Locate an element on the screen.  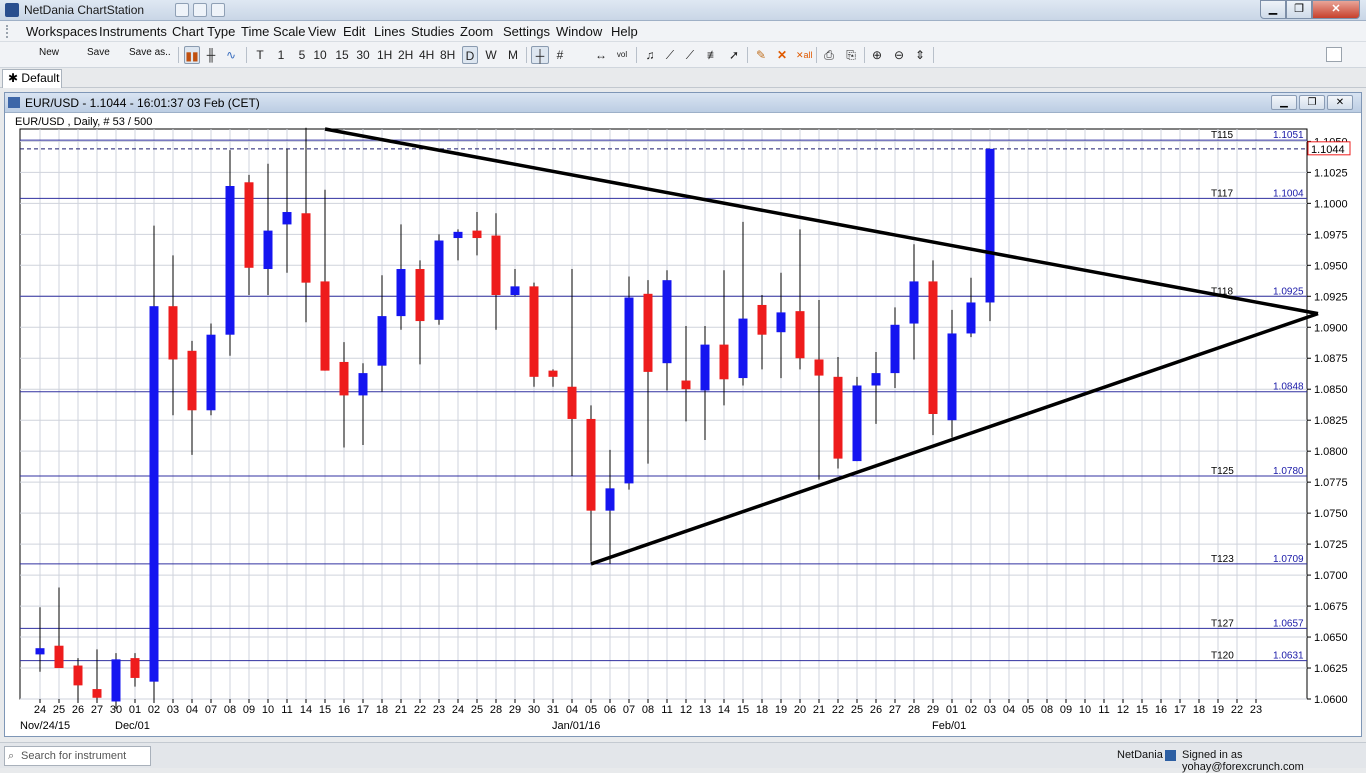
menu-settings: Settings is located at coordinates (526, 31).